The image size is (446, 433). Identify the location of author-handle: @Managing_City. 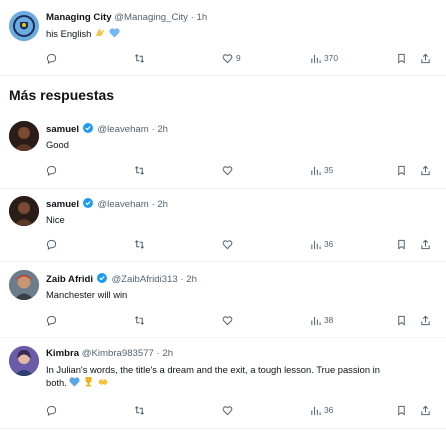
(151, 17).